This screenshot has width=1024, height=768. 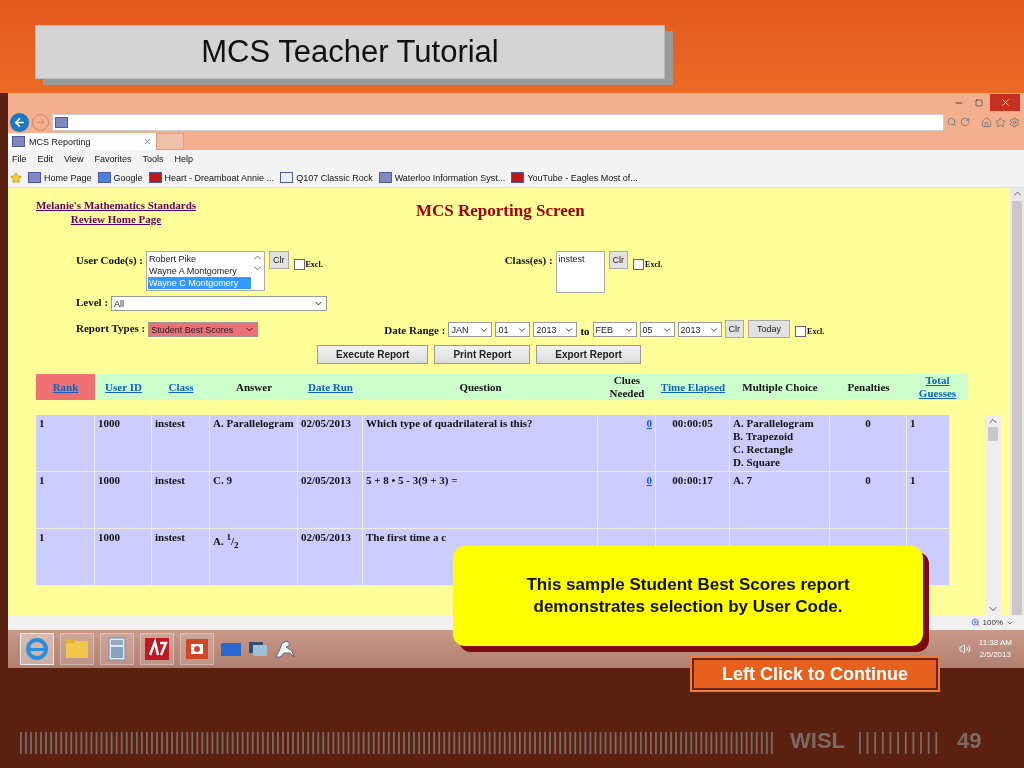 I want to click on table-cell: 1, so click(x=65, y=557).